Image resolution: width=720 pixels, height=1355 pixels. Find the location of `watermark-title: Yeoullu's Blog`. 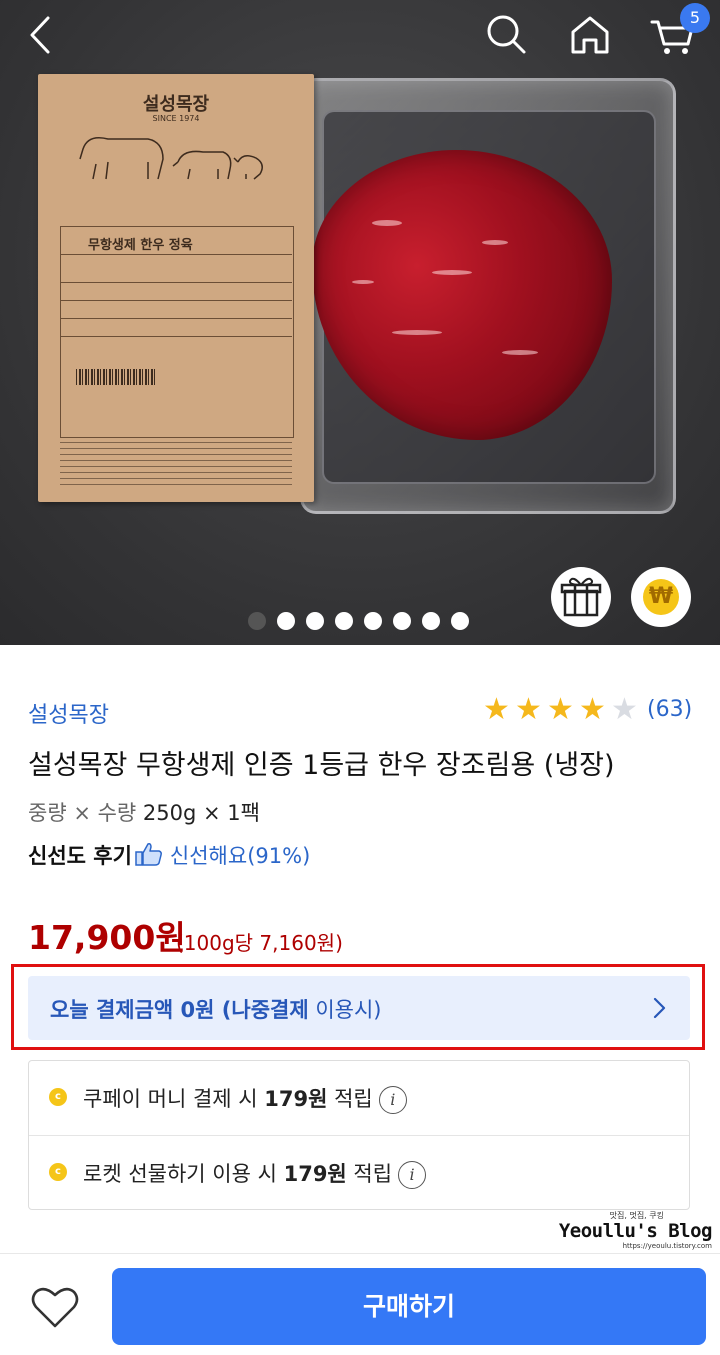

watermark-title: Yeoullu's Blog is located at coordinates (635, 1231).